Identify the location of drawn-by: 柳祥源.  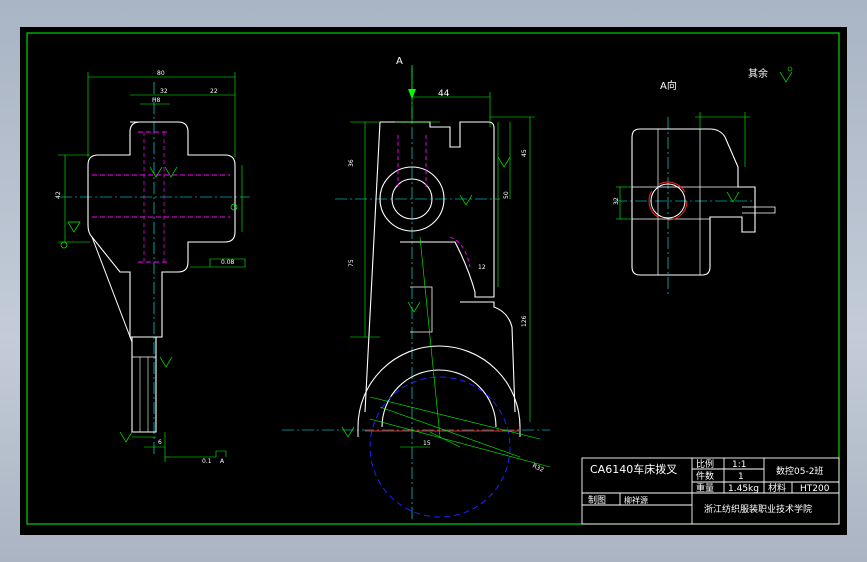
(636, 500).